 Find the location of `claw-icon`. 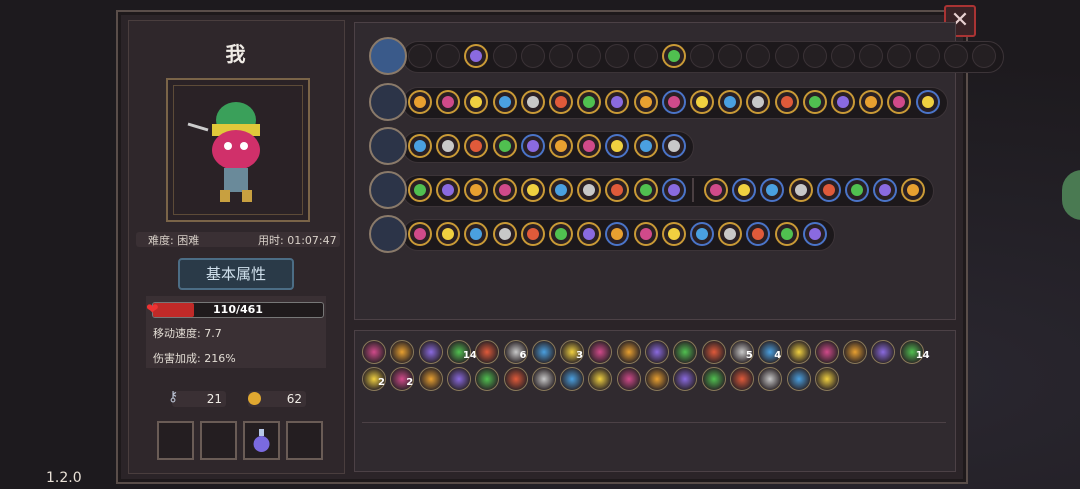

claw-icon is located at coordinates (826, 379).